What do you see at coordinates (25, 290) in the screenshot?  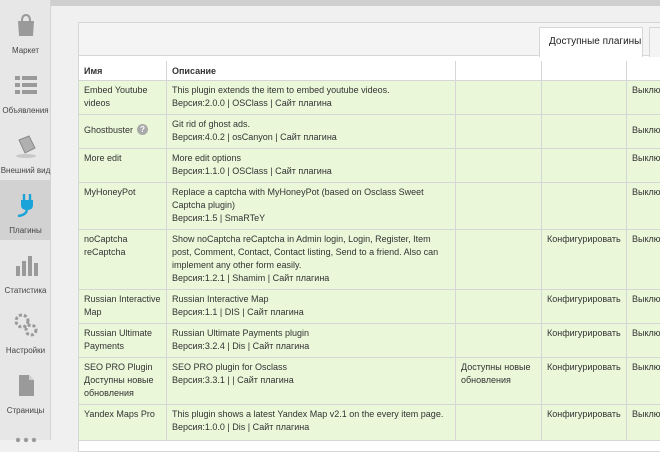 I see `sidebar-item-label: Статистика` at bounding box center [25, 290].